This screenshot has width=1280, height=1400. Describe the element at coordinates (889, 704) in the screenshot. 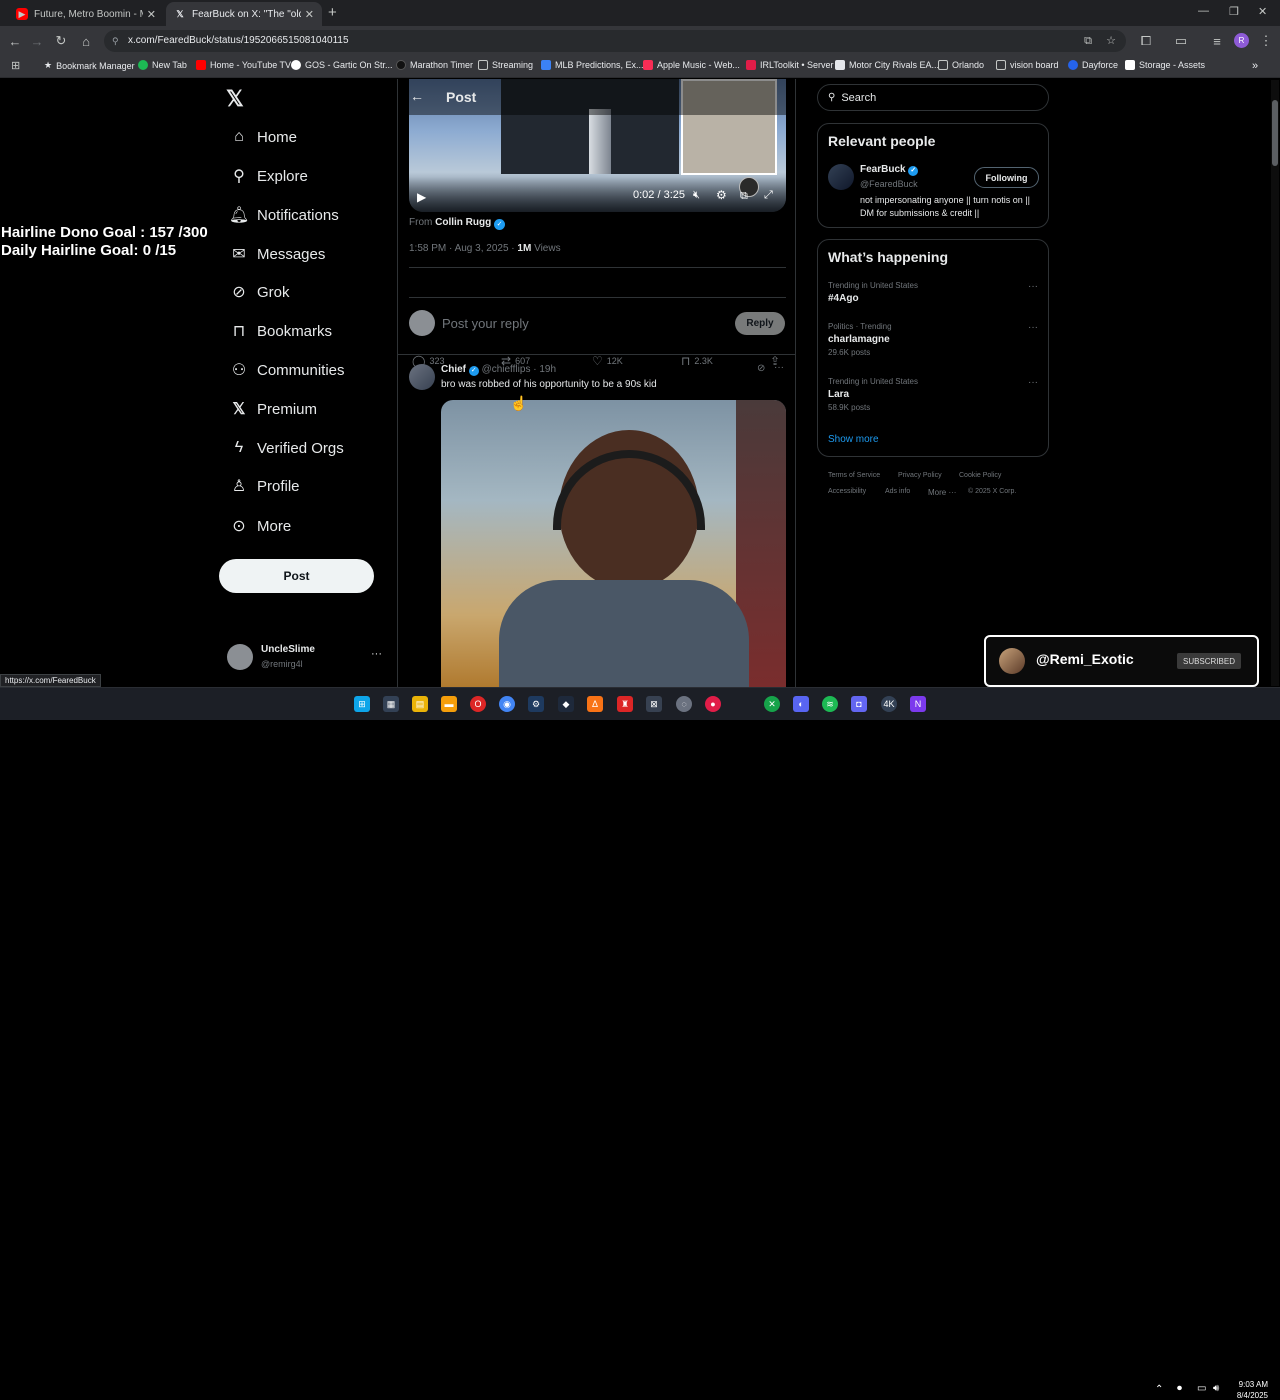

I see `app-4k-icon: 4K` at that location.